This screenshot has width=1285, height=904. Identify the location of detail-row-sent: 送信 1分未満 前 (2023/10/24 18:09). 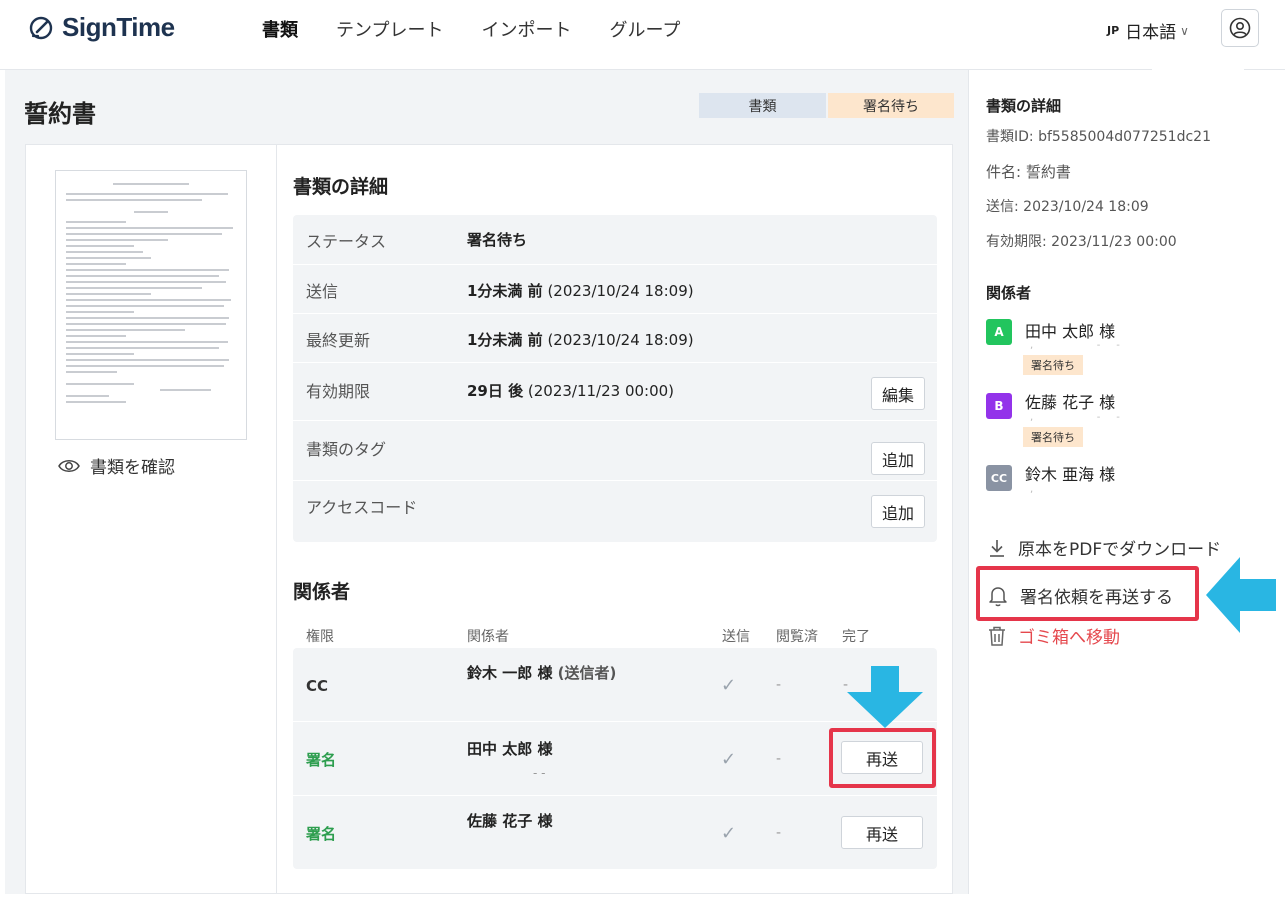
(615, 289).